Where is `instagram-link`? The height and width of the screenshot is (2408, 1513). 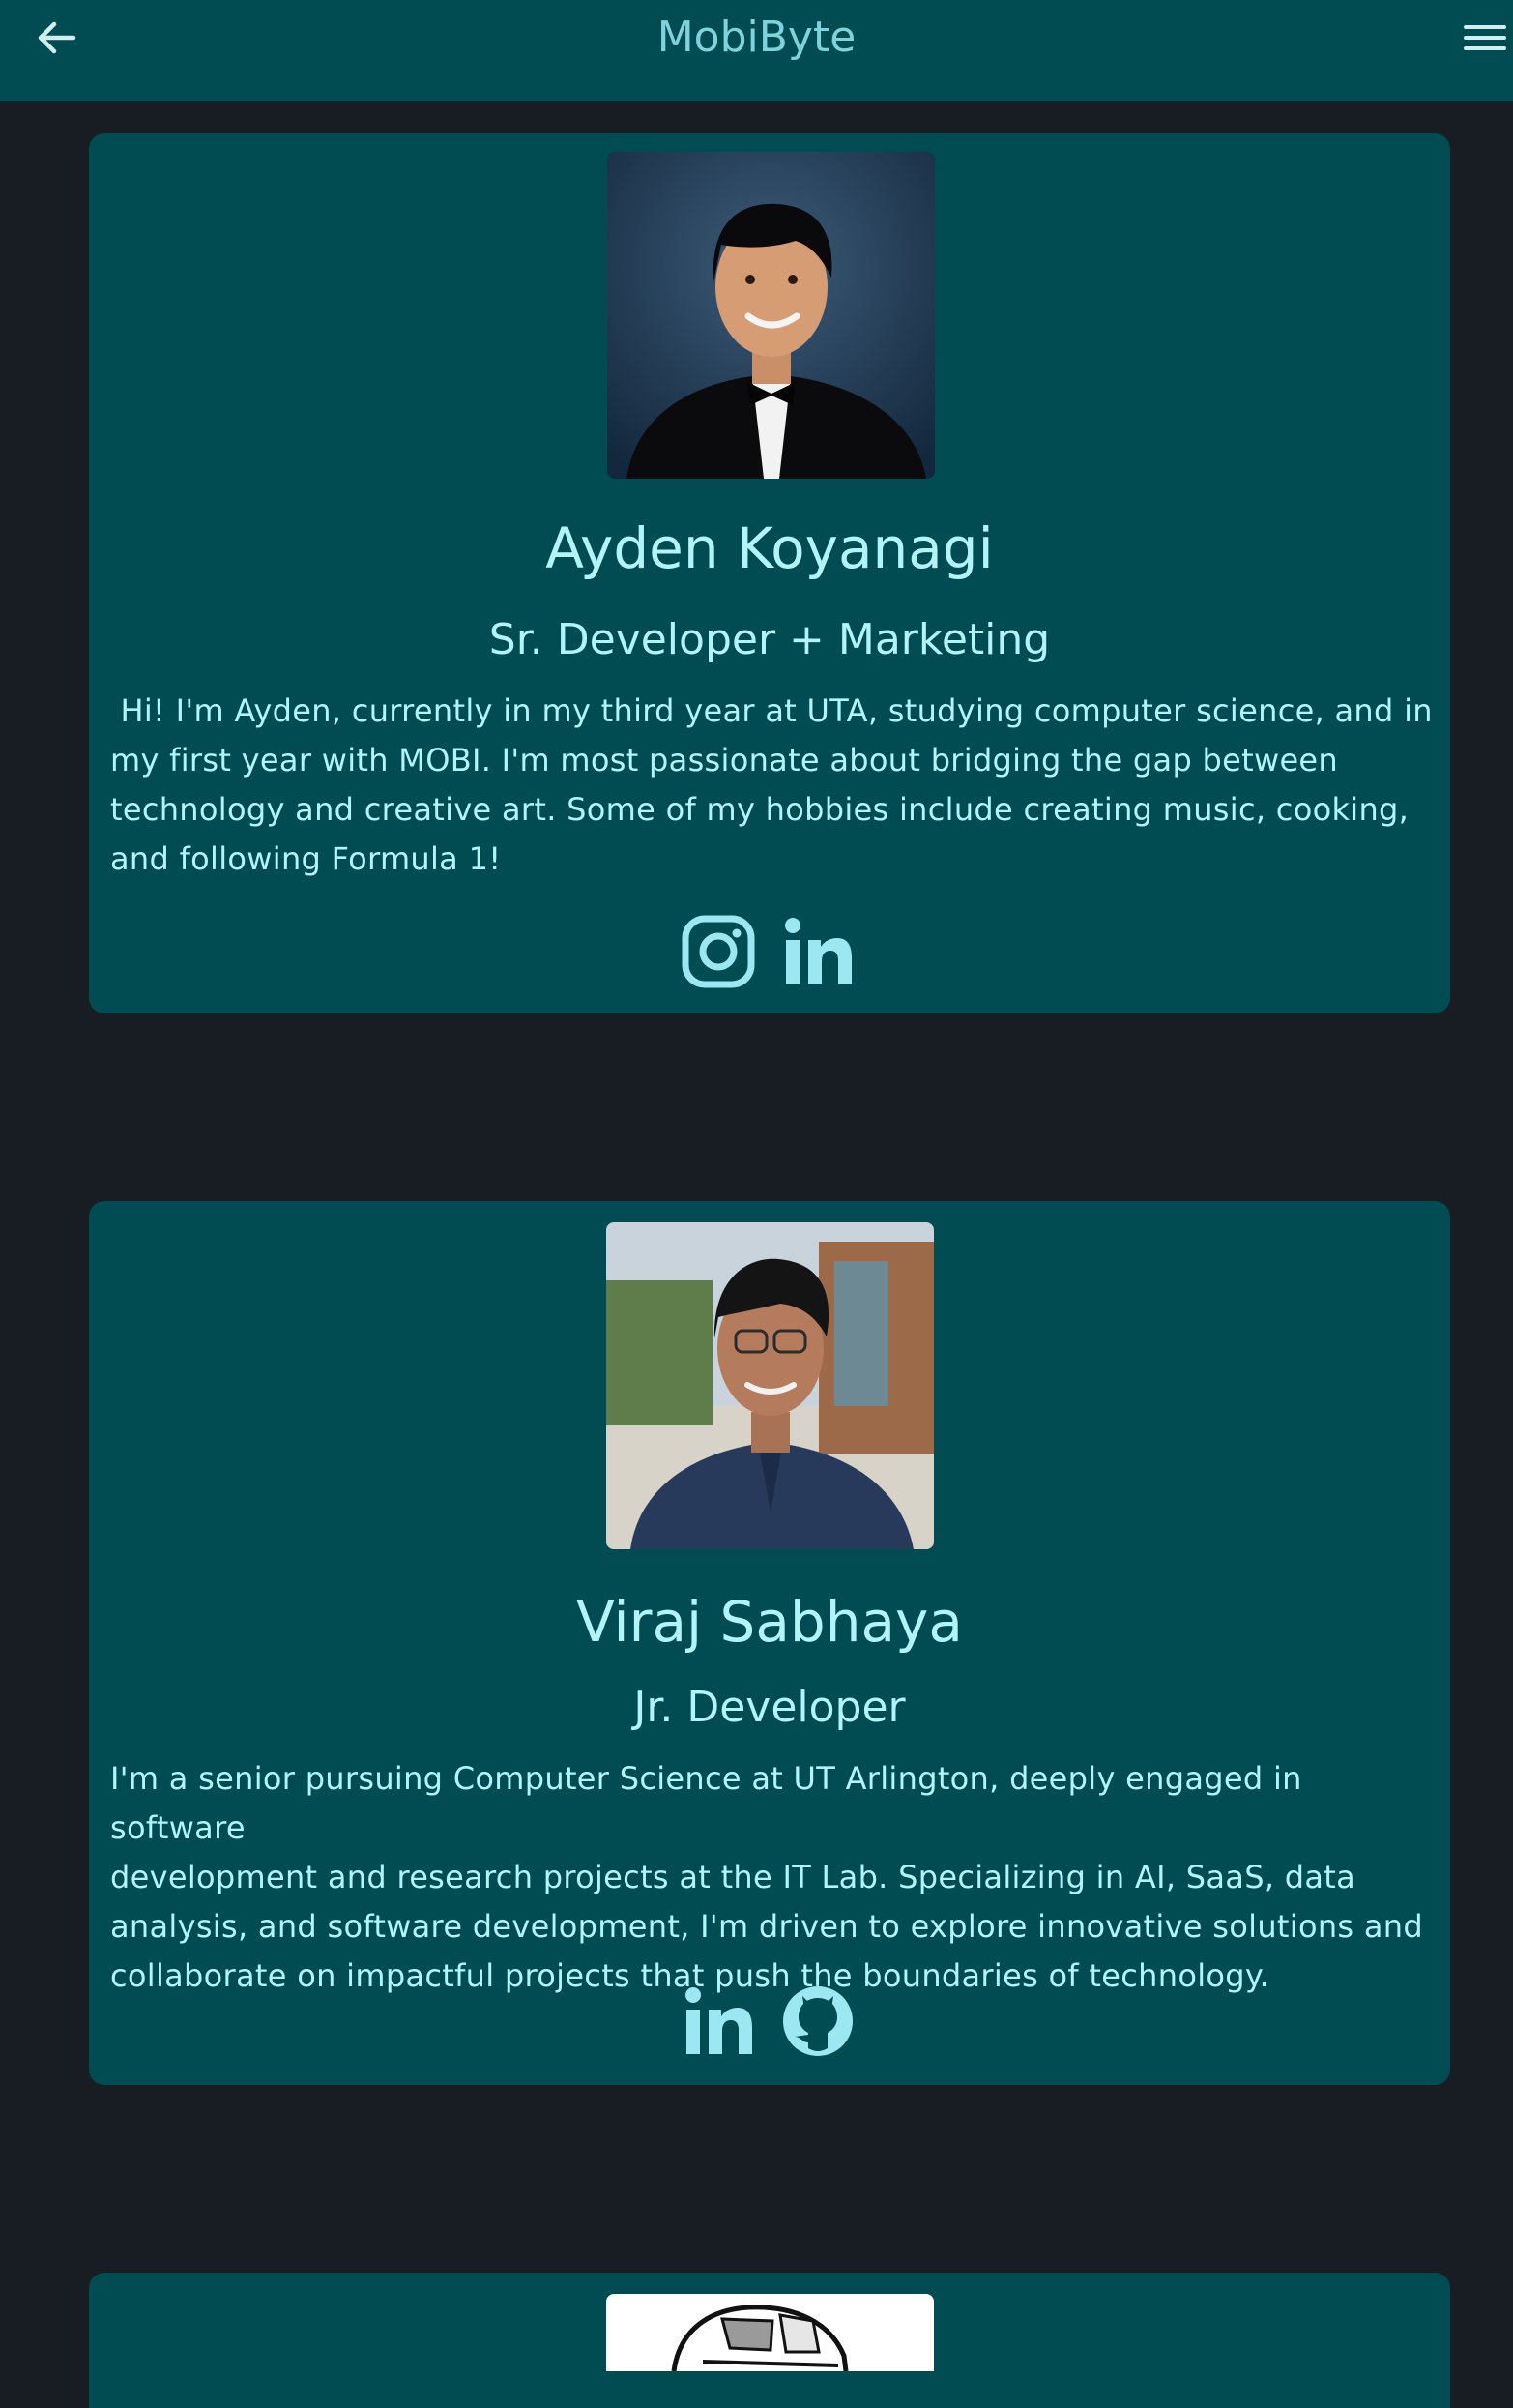 instagram-link is located at coordinates (718, 951).